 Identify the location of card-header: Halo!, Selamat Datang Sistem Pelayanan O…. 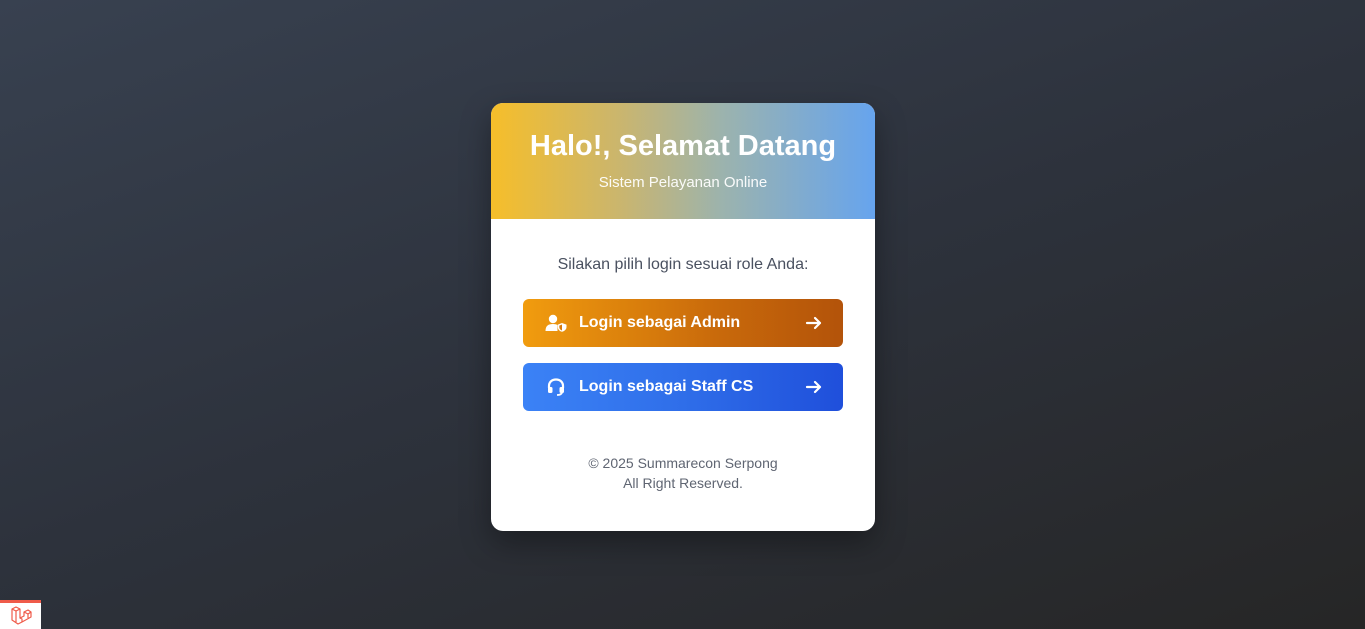
(683, 161).